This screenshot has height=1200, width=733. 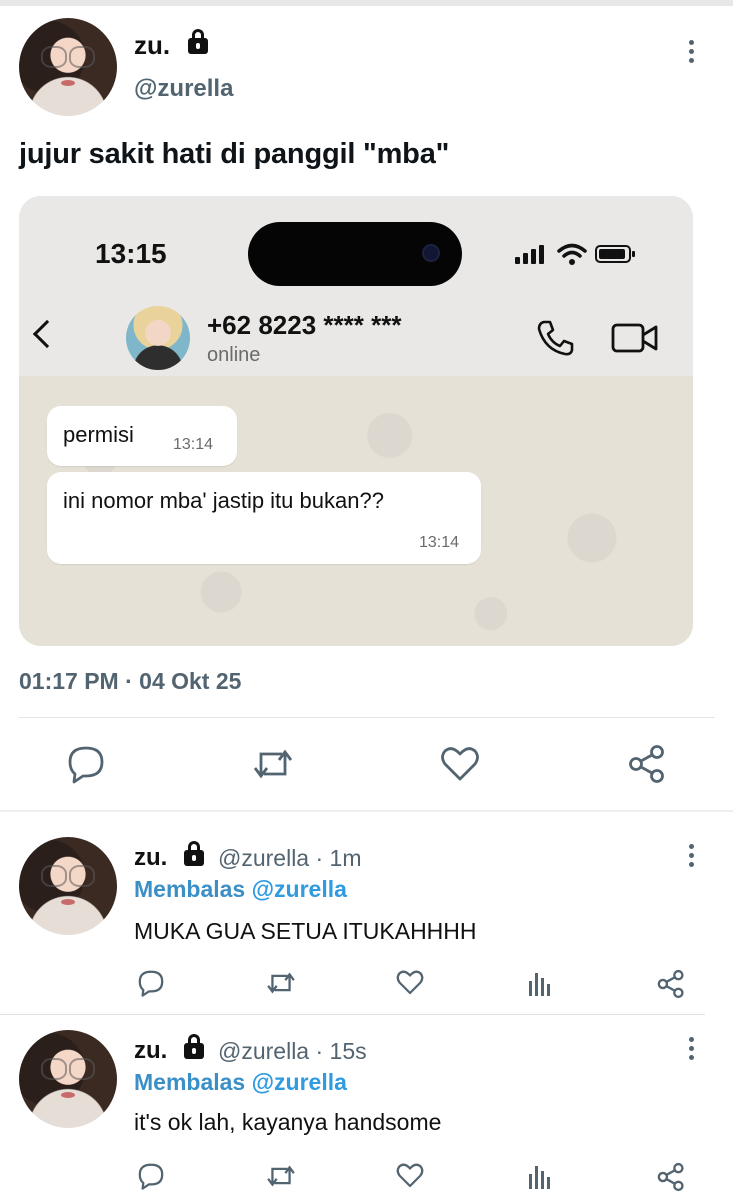 What do you see at coordinates (305, 931) in the screenshot?
I see `reply-text: MUKA GUA SETUA ITUKAHHHH` at bounding box center [305, 931].